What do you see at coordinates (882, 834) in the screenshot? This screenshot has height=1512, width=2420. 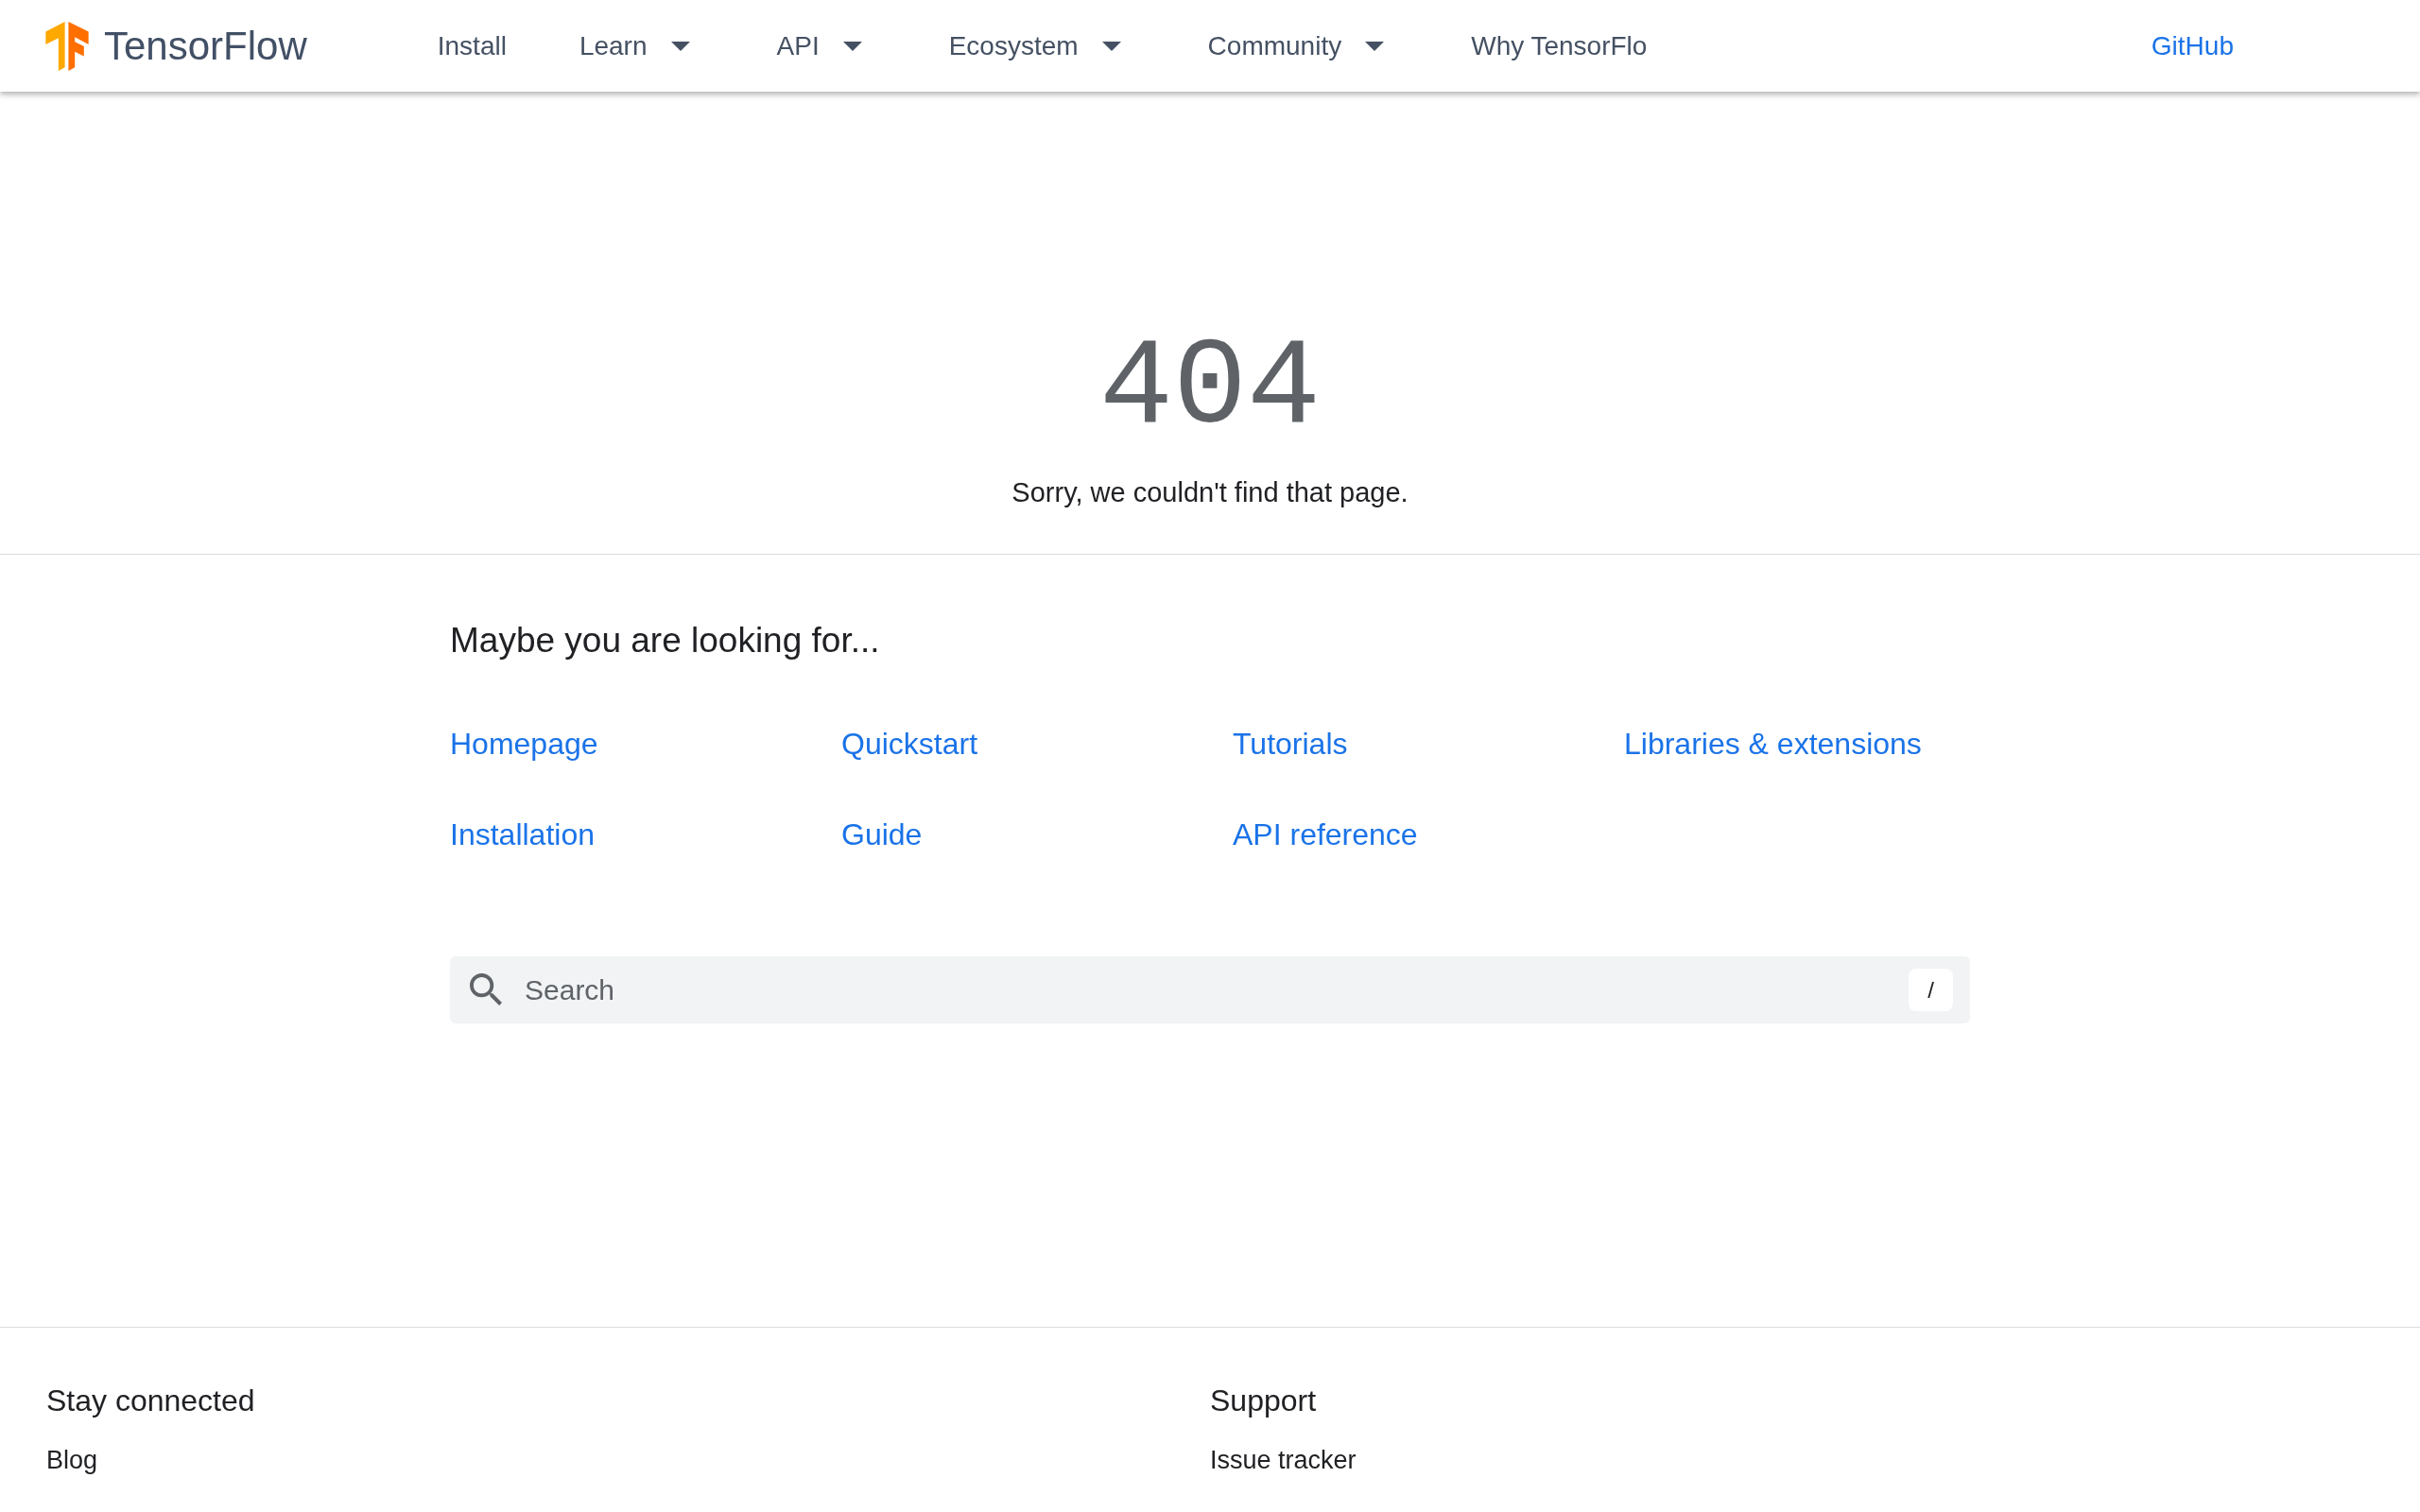 I see `suggestion-link: Guide` at bounding box center [882, 834].